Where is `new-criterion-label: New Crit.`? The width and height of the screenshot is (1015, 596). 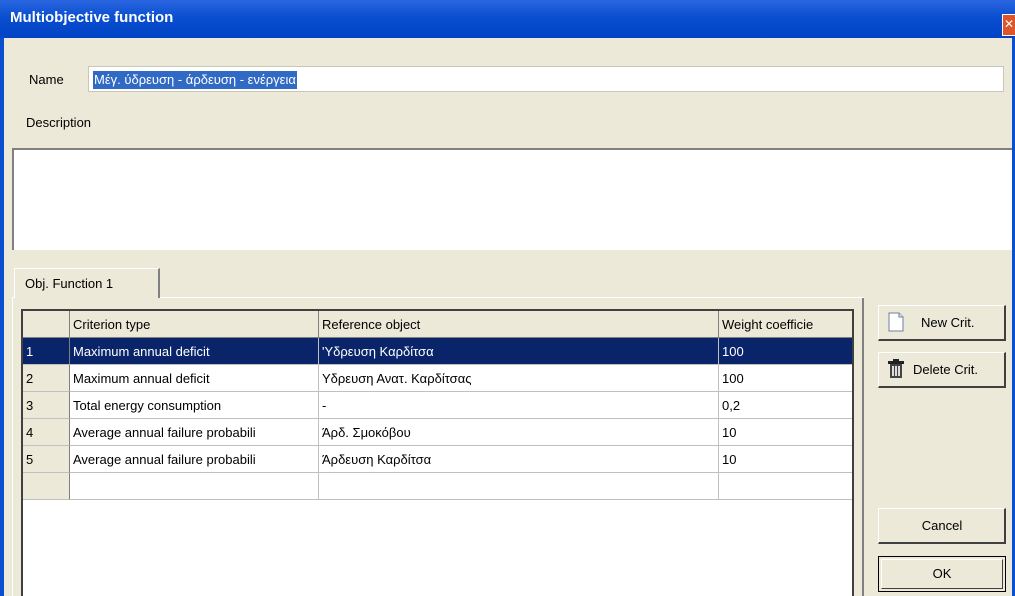
new-criterion-label: New Crit. is located at coordinates (948, 322).